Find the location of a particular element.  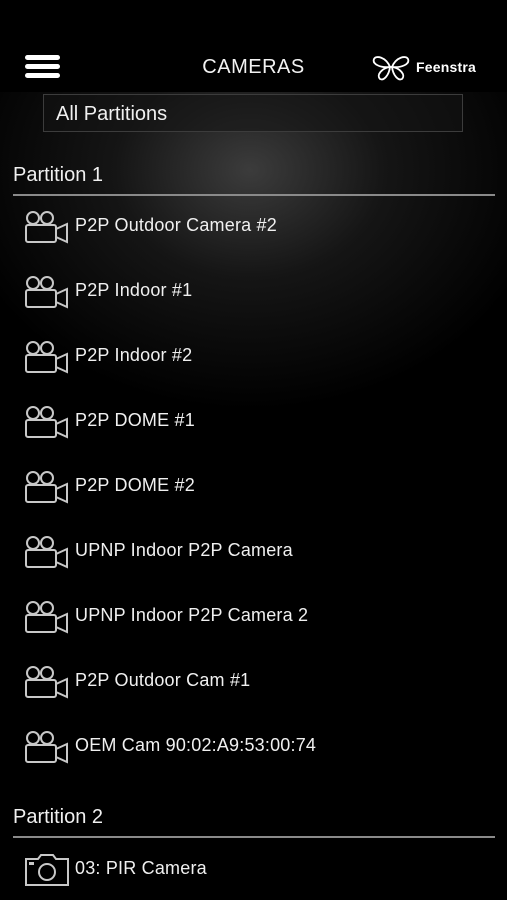

camera-name: OEM Cam 90:02:A9:53:00:74 is located at coordinates (196, 745).